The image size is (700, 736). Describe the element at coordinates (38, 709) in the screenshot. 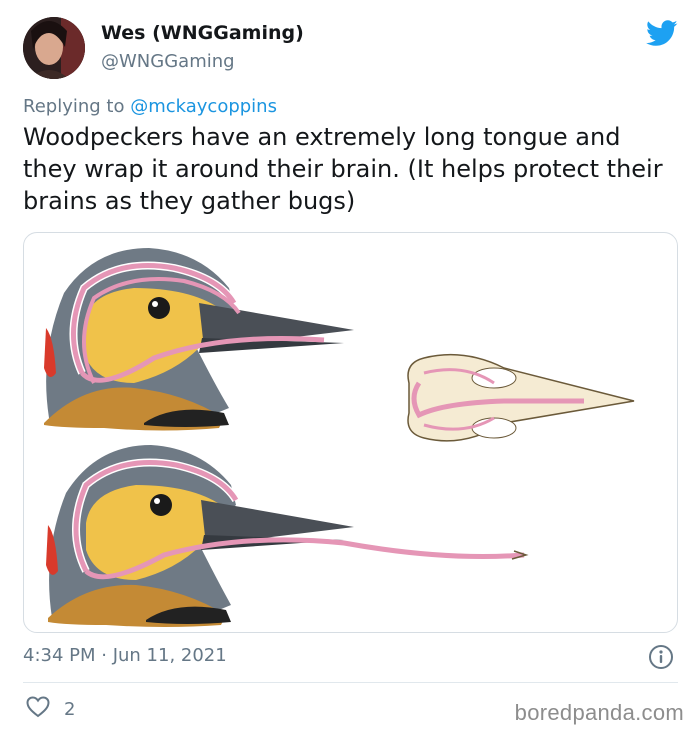

I see `heart-icon` at that location.